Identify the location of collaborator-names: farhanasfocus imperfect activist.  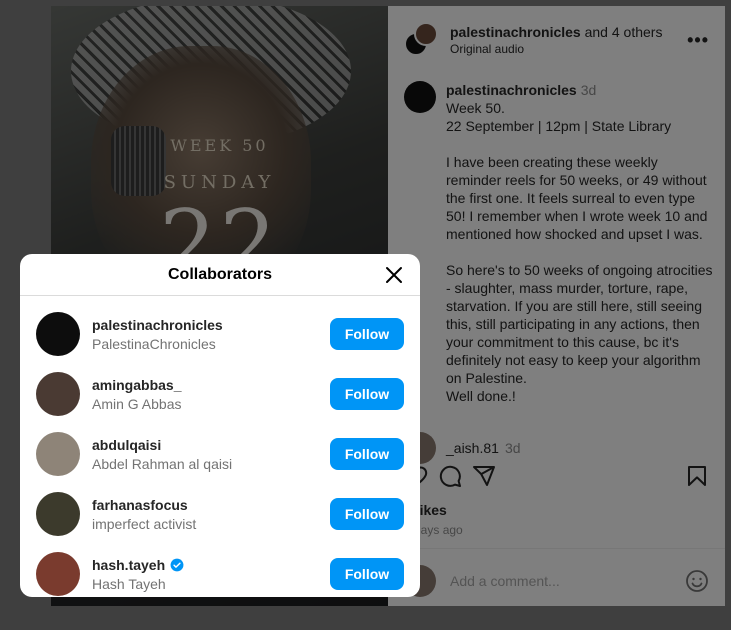
(211, 514).